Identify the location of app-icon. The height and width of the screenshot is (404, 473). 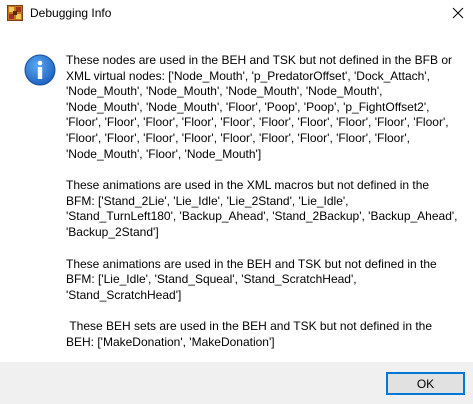
(15, 13).